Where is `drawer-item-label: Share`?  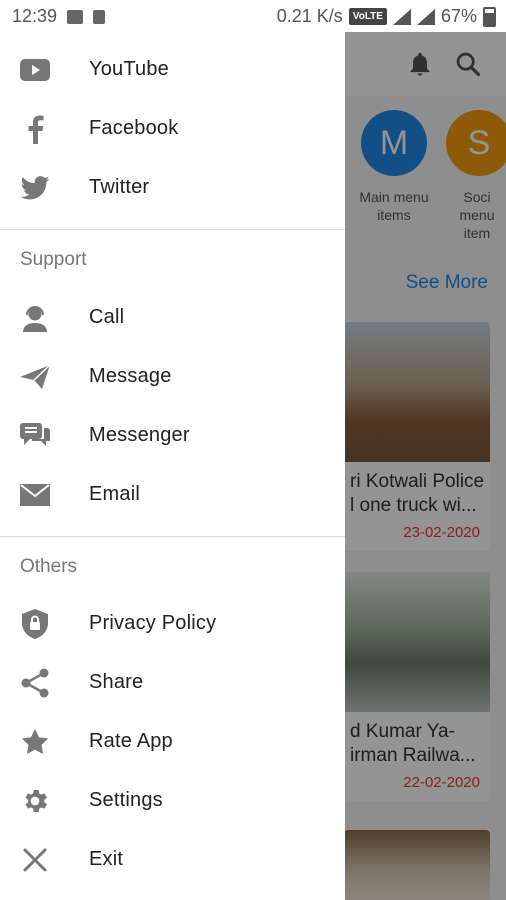 drawer-item-label: Share is located at coordinates (116, 682).